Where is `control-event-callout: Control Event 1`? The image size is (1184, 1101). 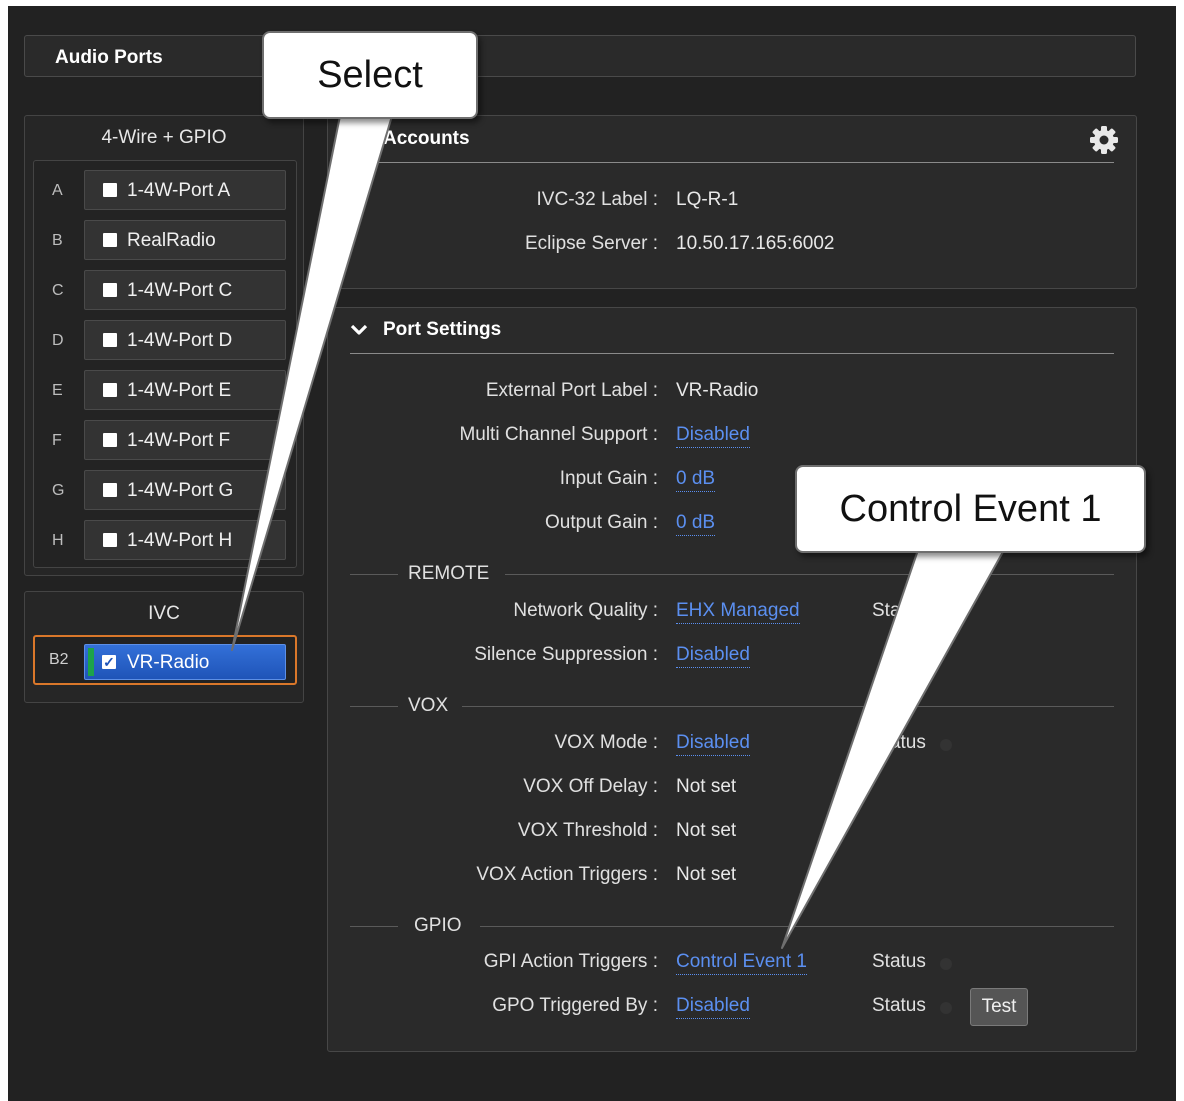 control-event-callout: Control Event 1 is located at coordinates (970, 509).